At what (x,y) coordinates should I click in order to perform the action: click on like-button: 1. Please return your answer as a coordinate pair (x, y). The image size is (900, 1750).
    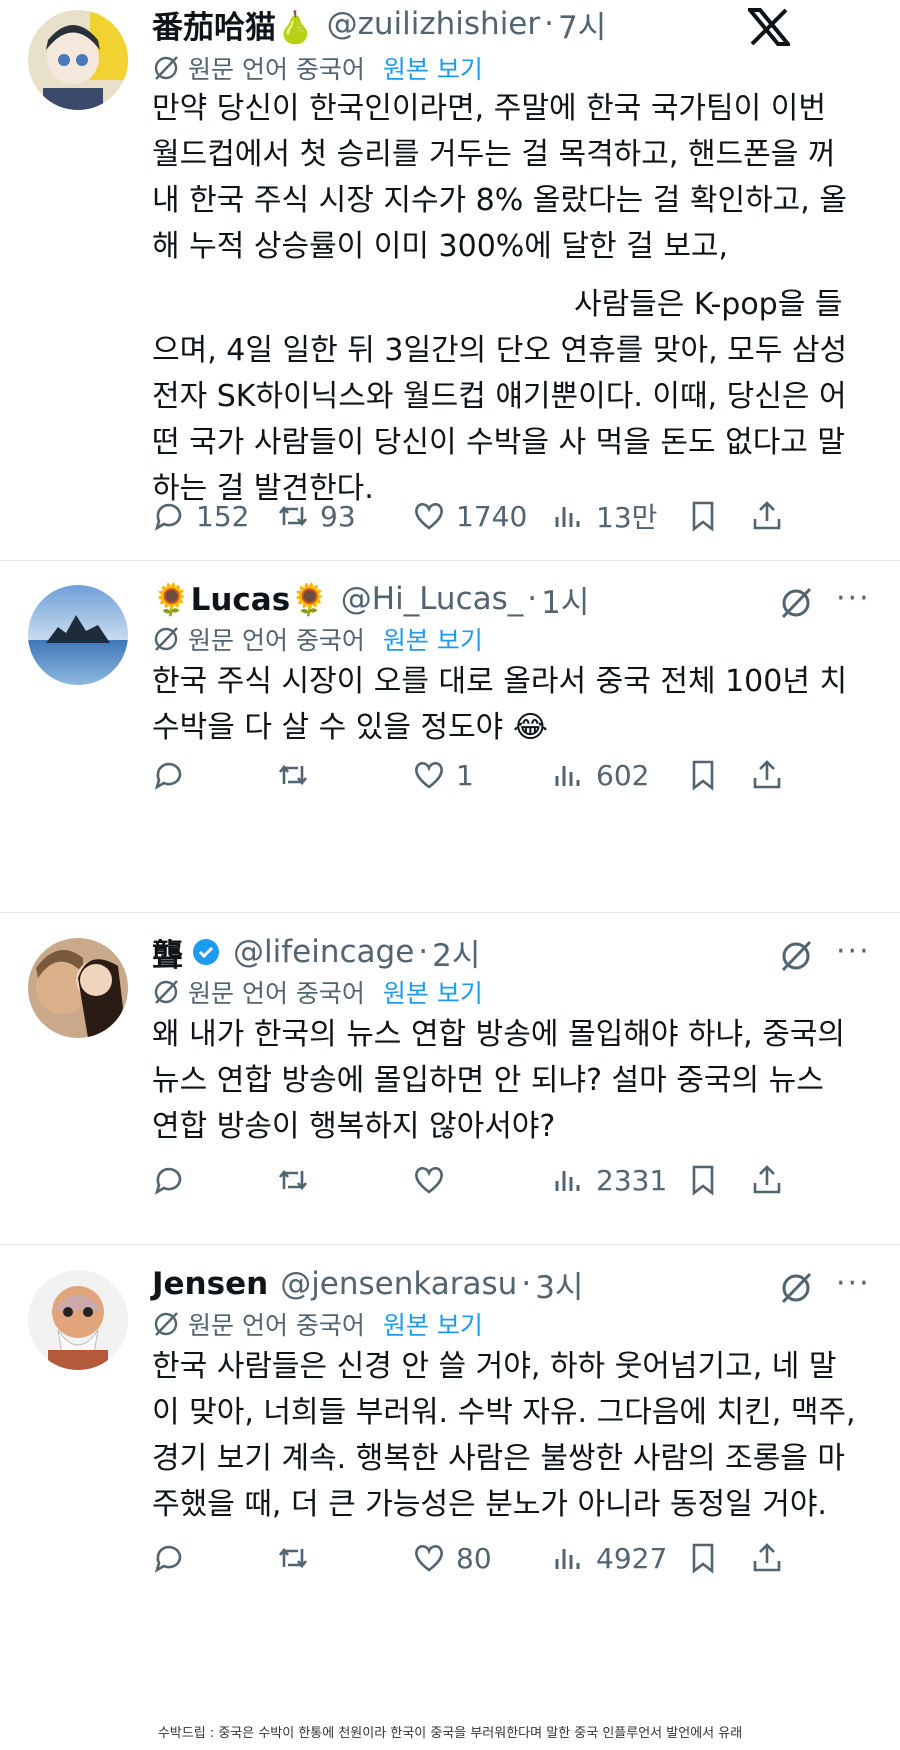
    Looking at the image, I should click on (443, 775).